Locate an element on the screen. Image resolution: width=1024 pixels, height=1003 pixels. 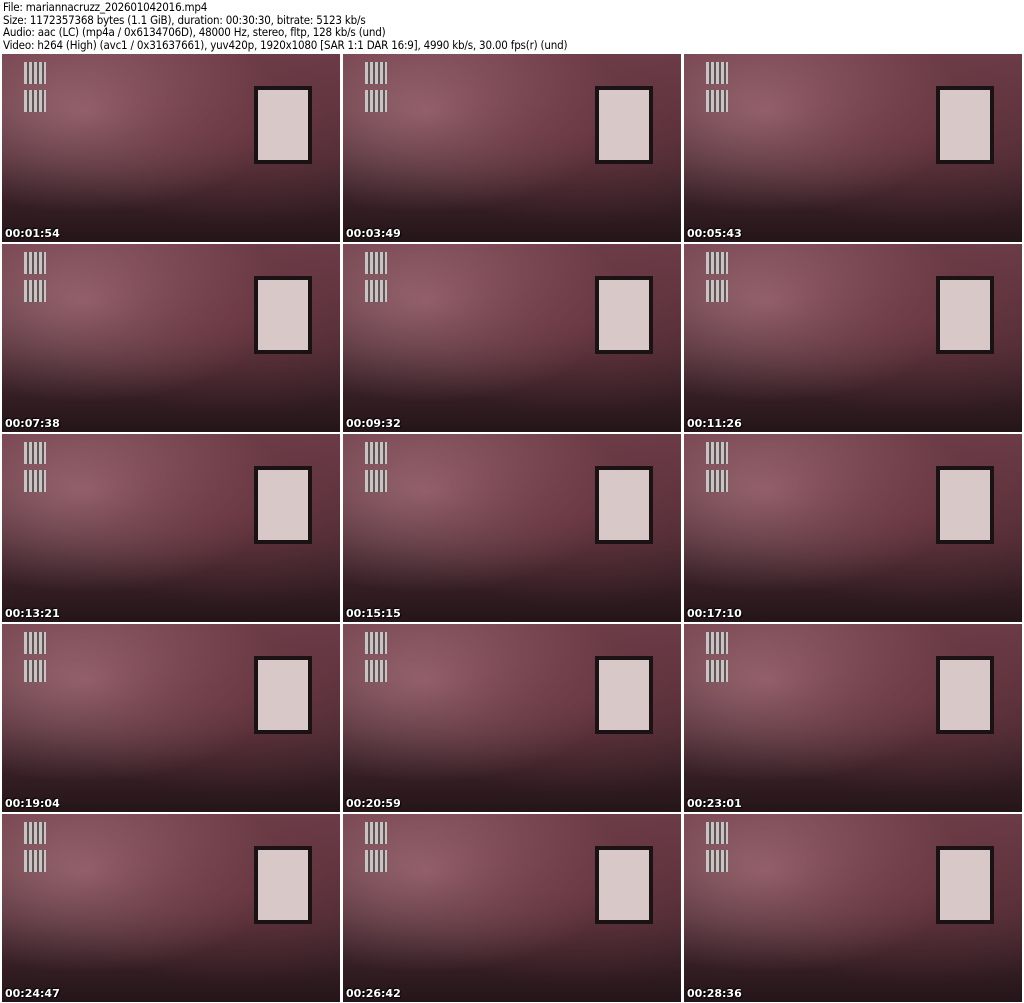
video-thumbnail: 00:15:15 is located at coordinates (512, 528).